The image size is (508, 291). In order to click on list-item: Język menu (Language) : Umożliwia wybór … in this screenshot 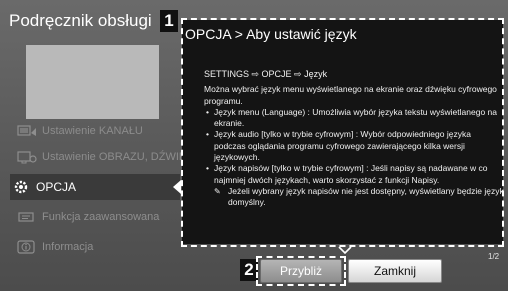, I will do `click(355, 118)`.